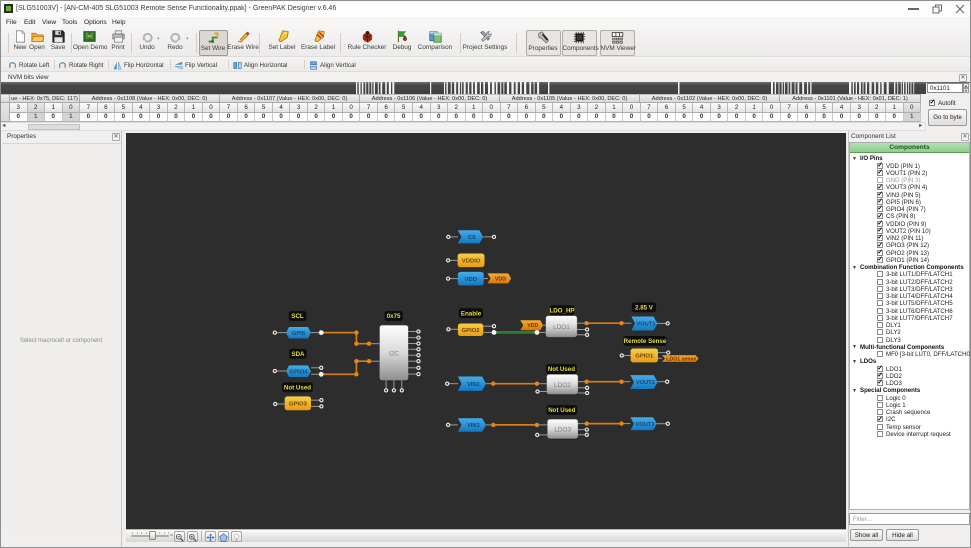  What do you see at coordinates (298, 354) in the screenshot?
I see `svg-text: SDA` at bounding box center [298, 354].